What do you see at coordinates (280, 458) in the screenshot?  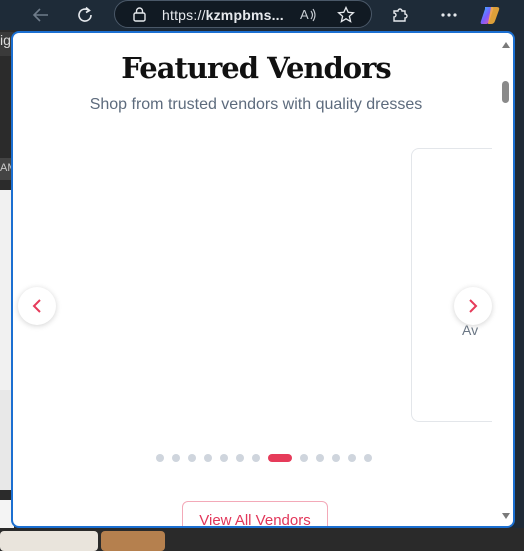 I see `carousel-dot-active` at bounding box center [280, 458].